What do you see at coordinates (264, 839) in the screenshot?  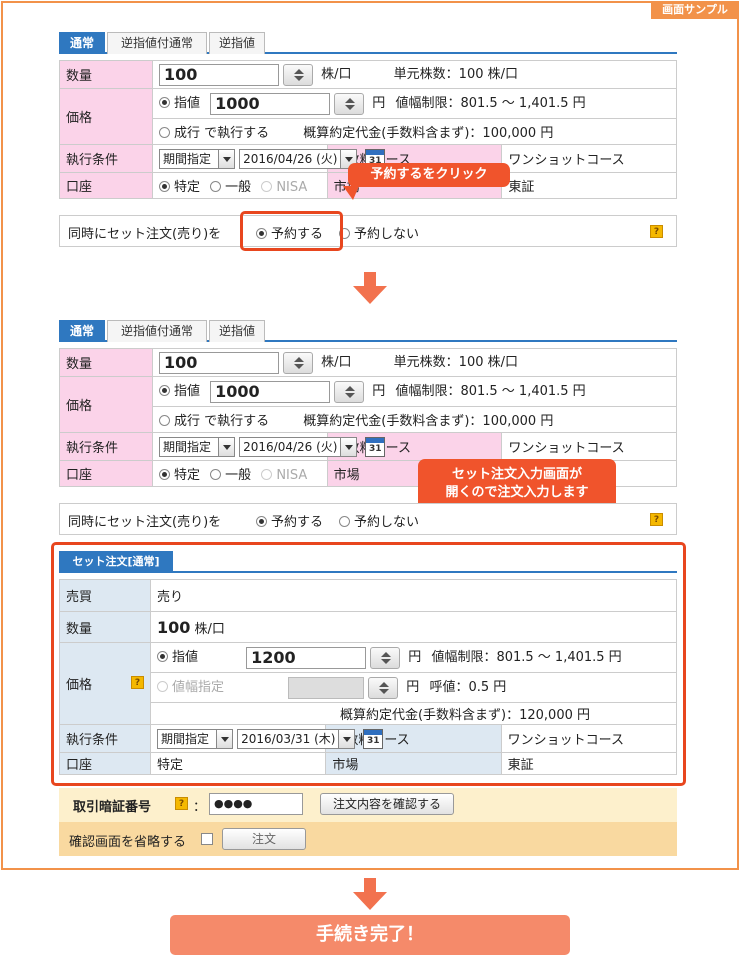 I see `order-button: 注文` at bounding box center [264, 839].